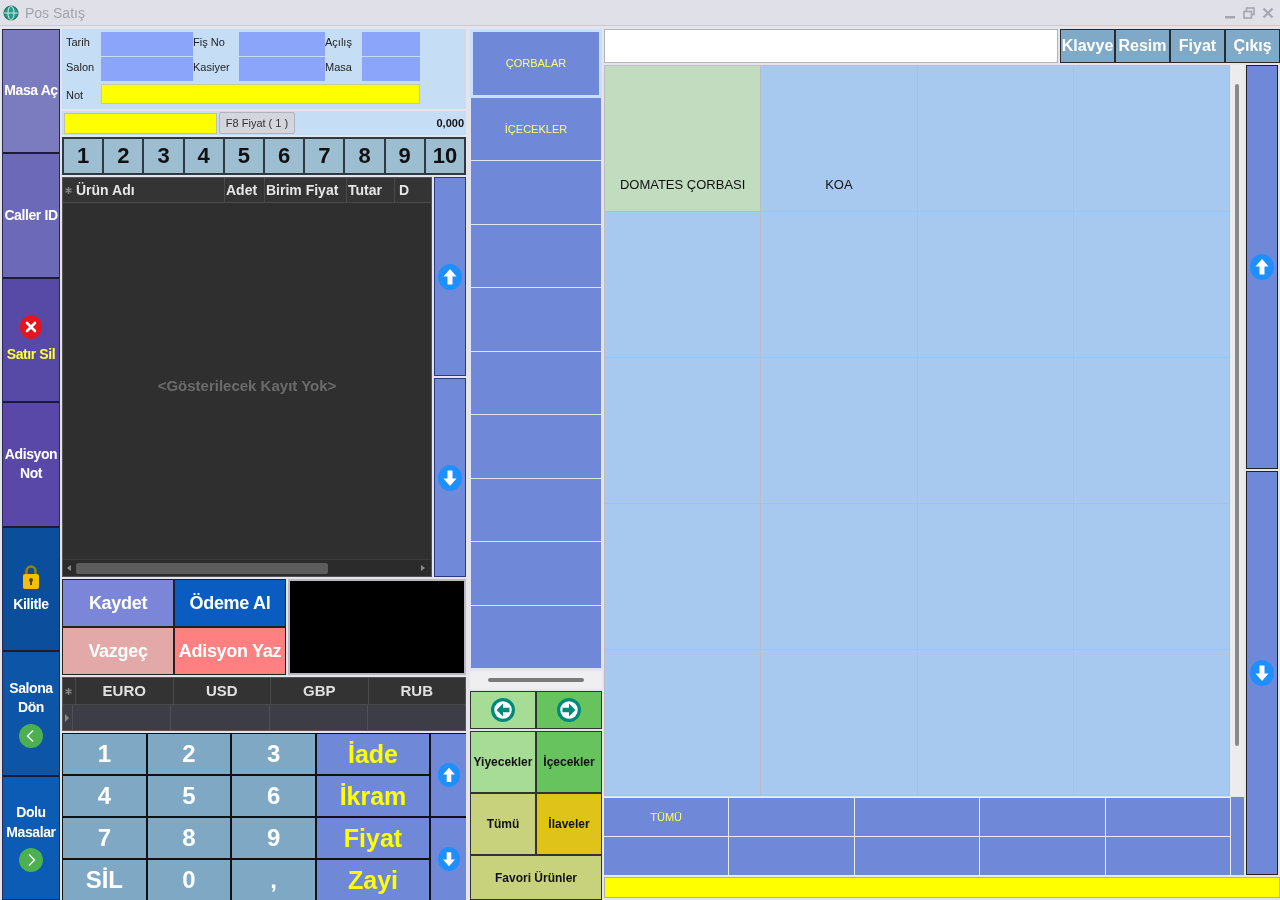 The width and height of the screenshot is (1280, 900). I want to click on side-menu-button: Caller ID, so click(31, 215).